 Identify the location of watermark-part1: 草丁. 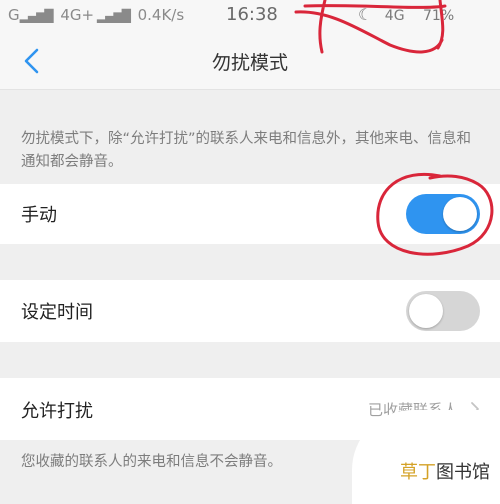
(418, 472).